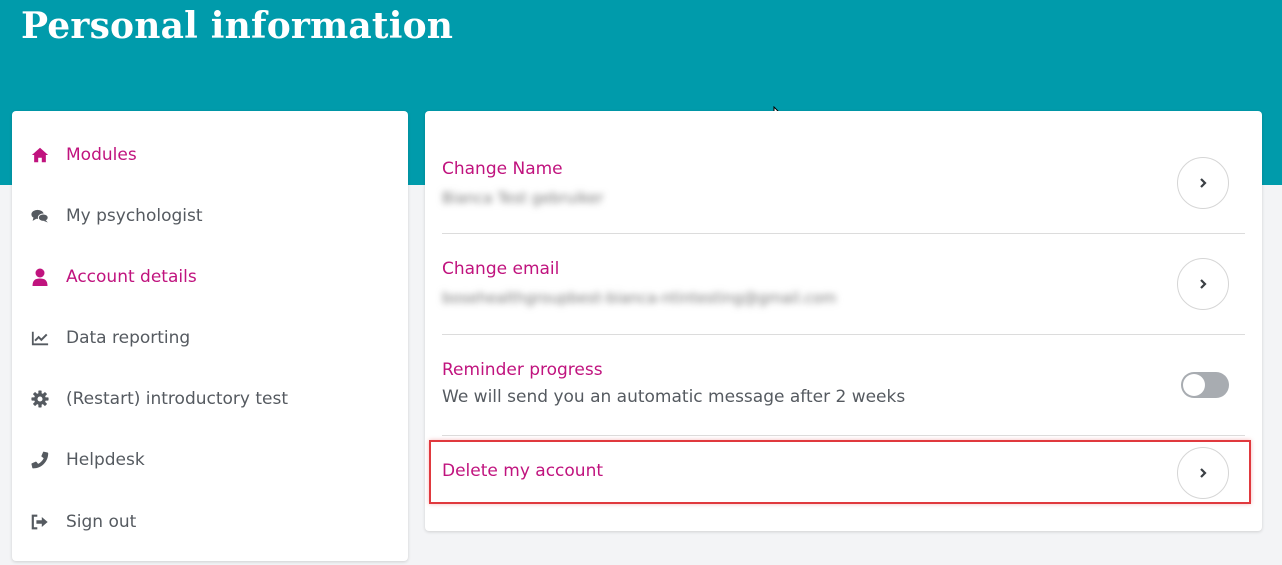 The image size is (1282, 565). Describe the element at coordinates (40, 338) in the screenshot. I see `line-chart-icon` at that location.